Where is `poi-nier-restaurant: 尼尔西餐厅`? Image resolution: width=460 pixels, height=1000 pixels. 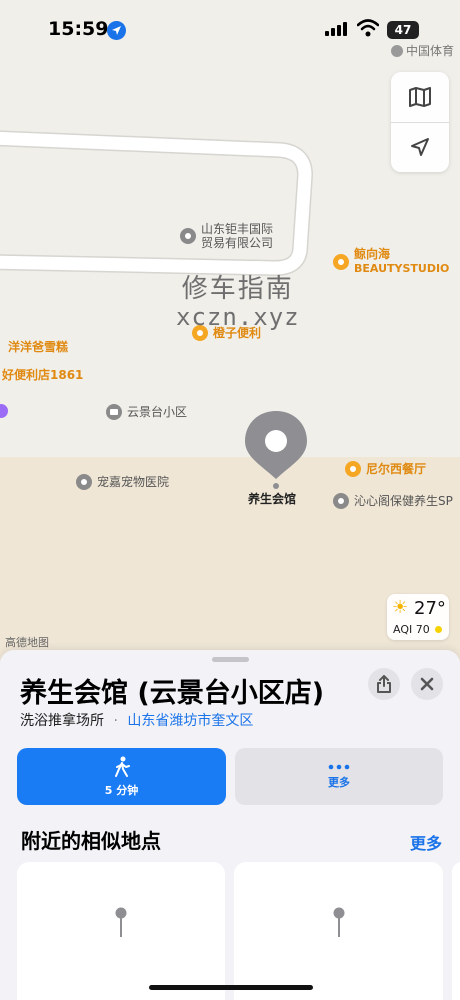
poi-nier-restaurant: 尼尔西餐厅 is located at coordinates (385, 468).